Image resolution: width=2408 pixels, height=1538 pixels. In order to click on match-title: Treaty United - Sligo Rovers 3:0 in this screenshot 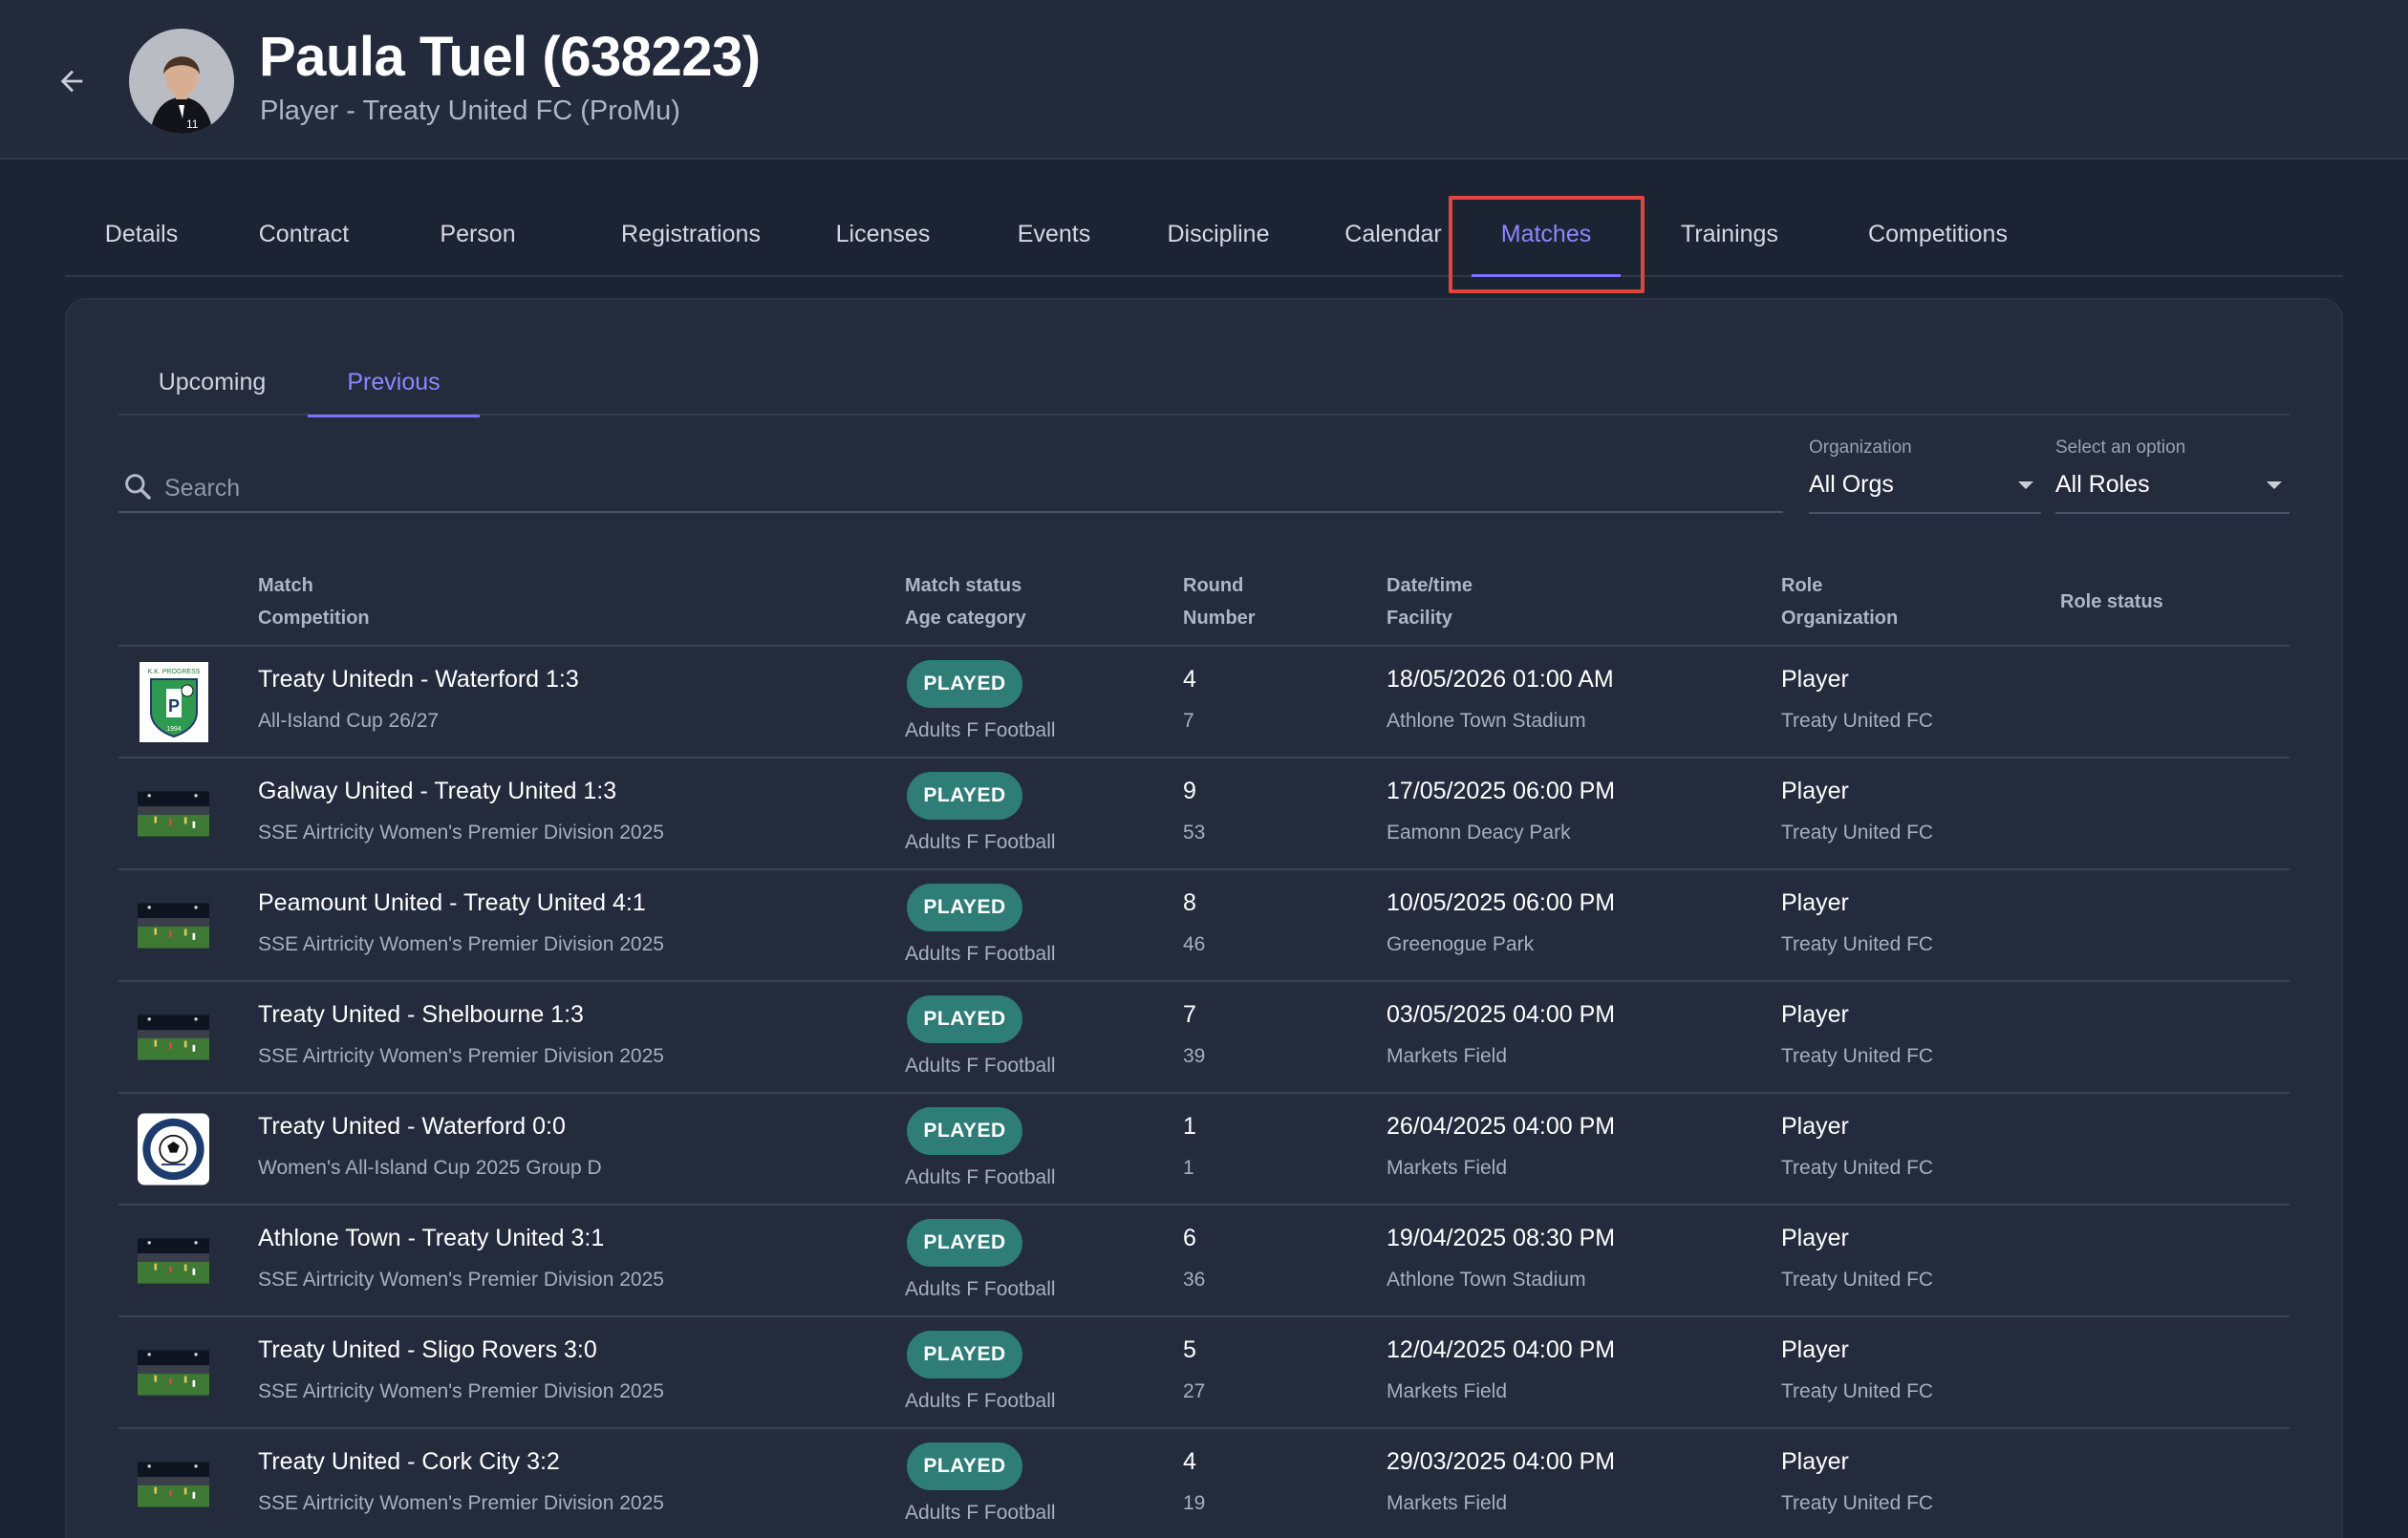, I will do `click(428, 1349)`.